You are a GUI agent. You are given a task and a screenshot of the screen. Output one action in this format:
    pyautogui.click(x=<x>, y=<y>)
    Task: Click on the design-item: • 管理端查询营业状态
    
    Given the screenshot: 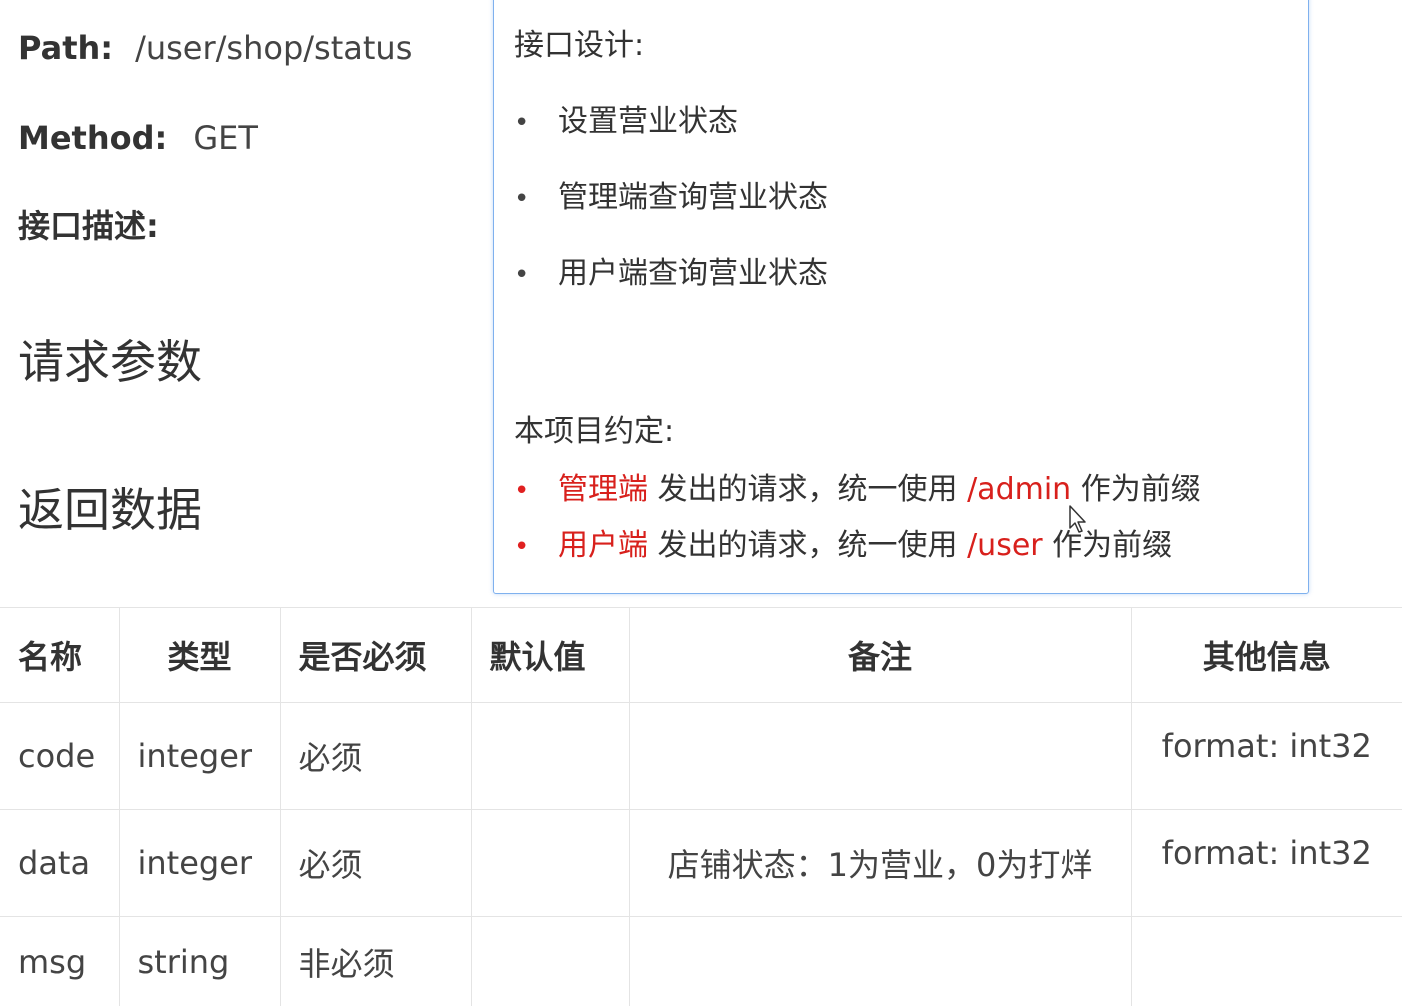 What is the action you would take?
    pyautogui.click(x=671, y=198)
    